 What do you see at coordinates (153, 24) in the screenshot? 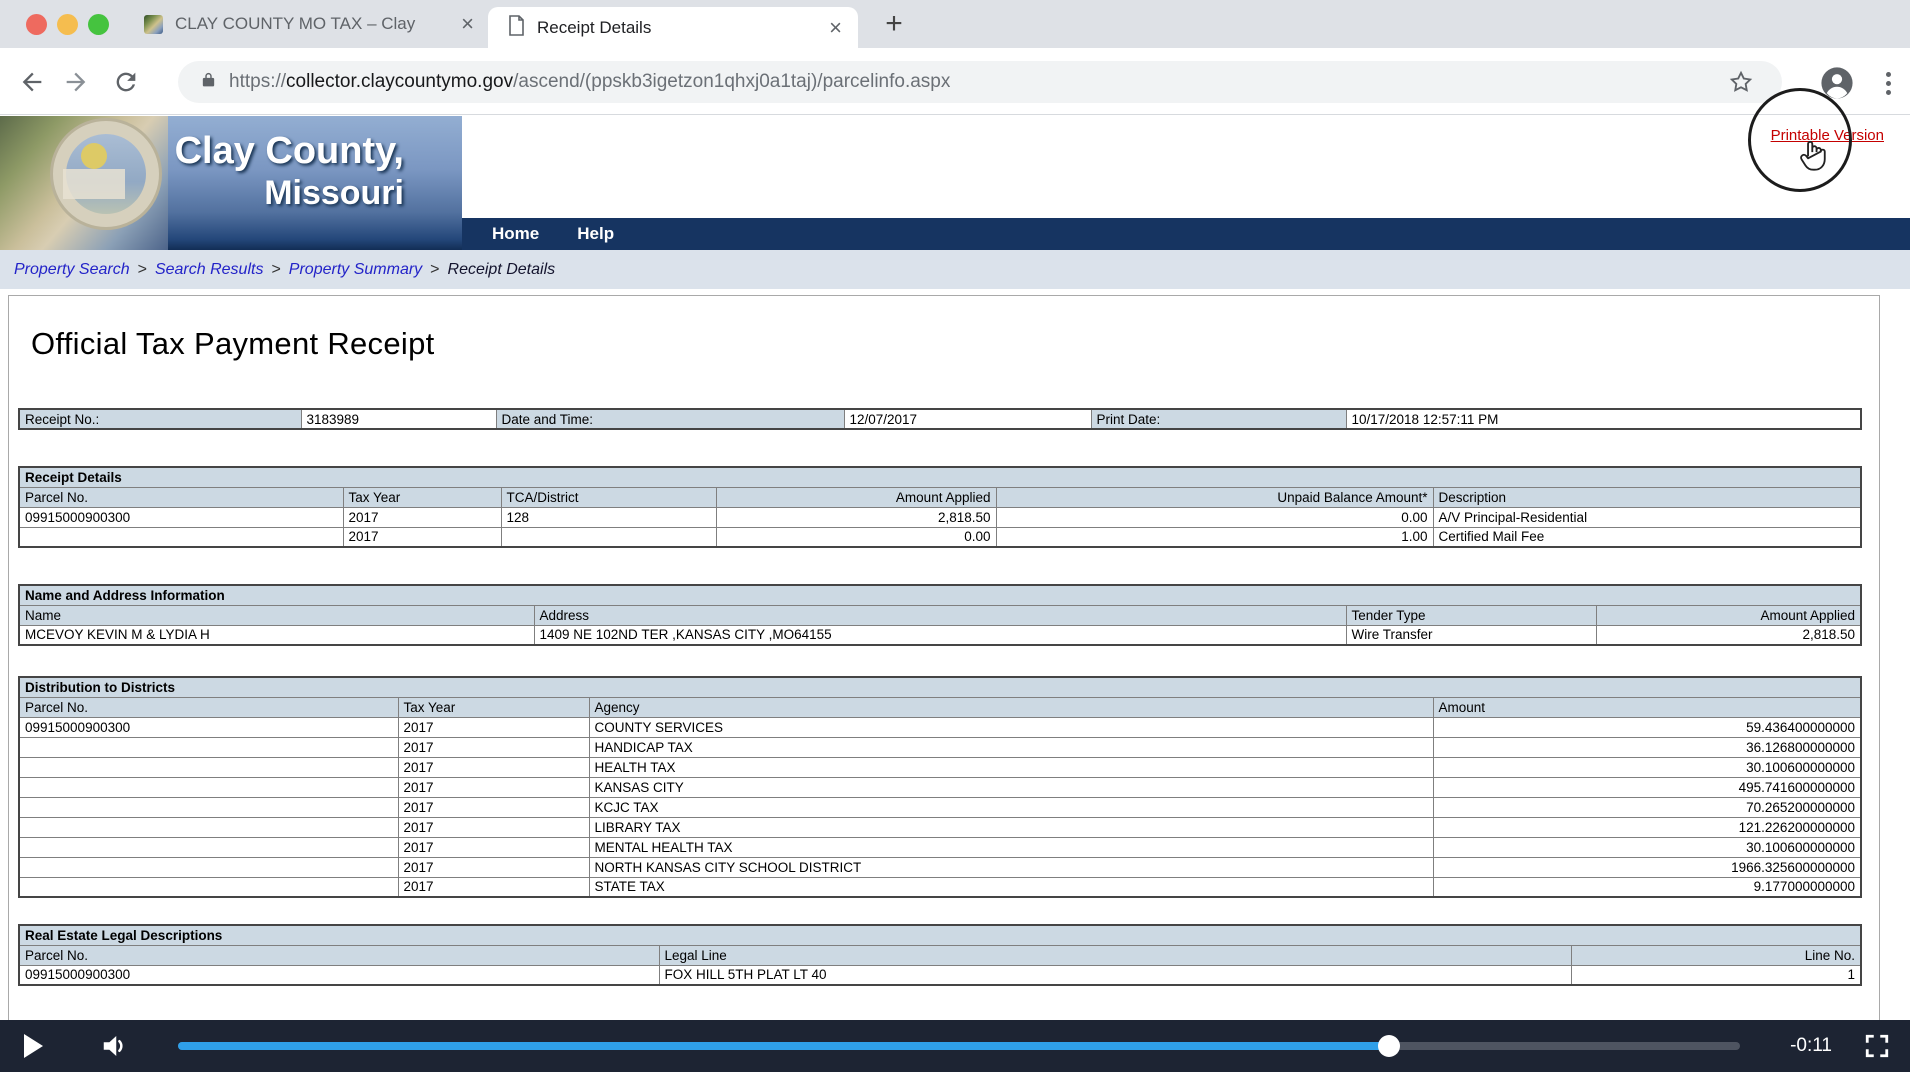
I see `clay-county-favicon-icon` at bounding box center [153, 24].